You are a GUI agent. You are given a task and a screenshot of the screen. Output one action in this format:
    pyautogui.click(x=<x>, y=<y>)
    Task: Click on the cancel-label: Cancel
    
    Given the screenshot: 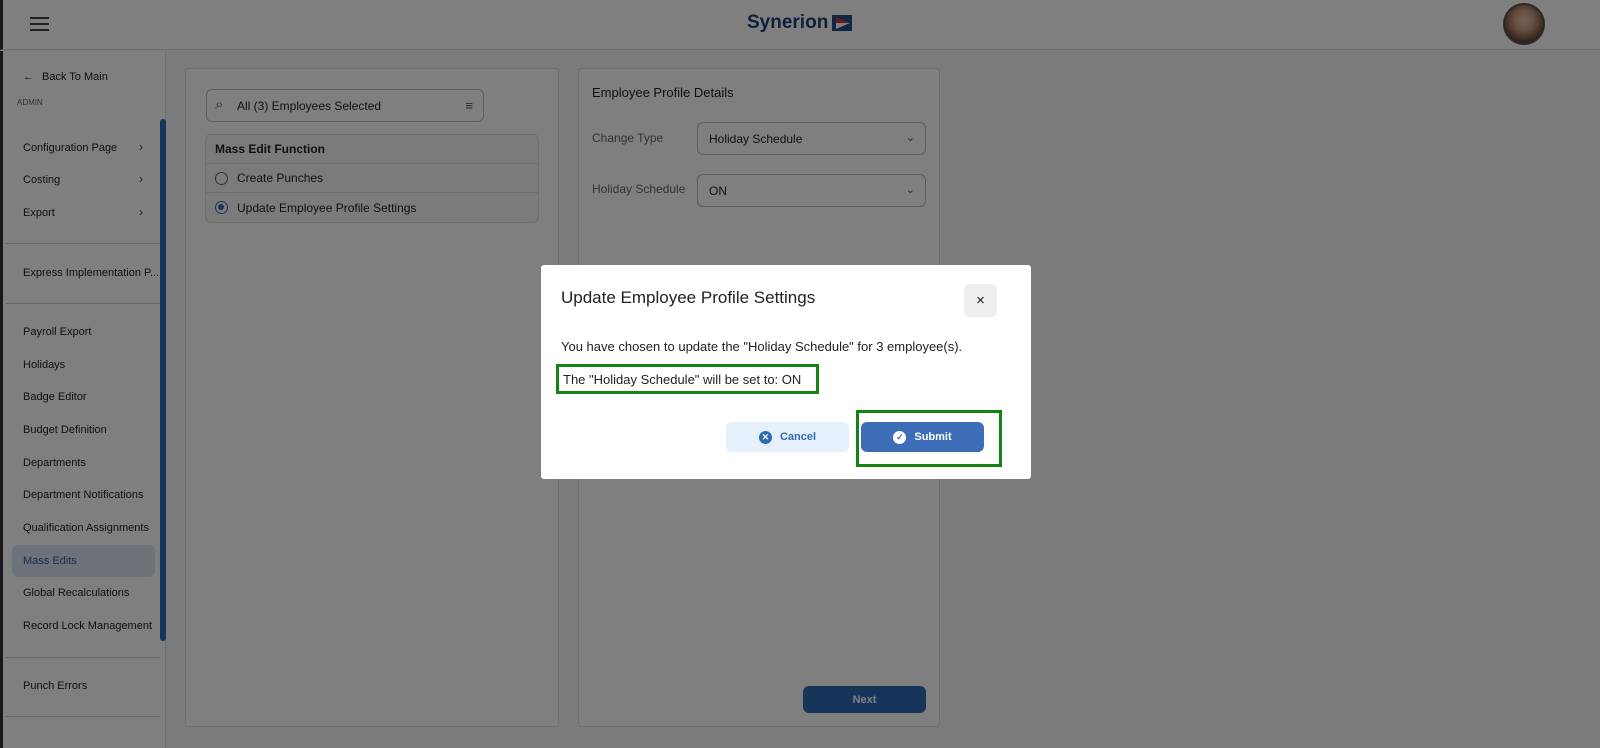 What is the action you would take?
    pyautogui.click(x=798, y=437)
    